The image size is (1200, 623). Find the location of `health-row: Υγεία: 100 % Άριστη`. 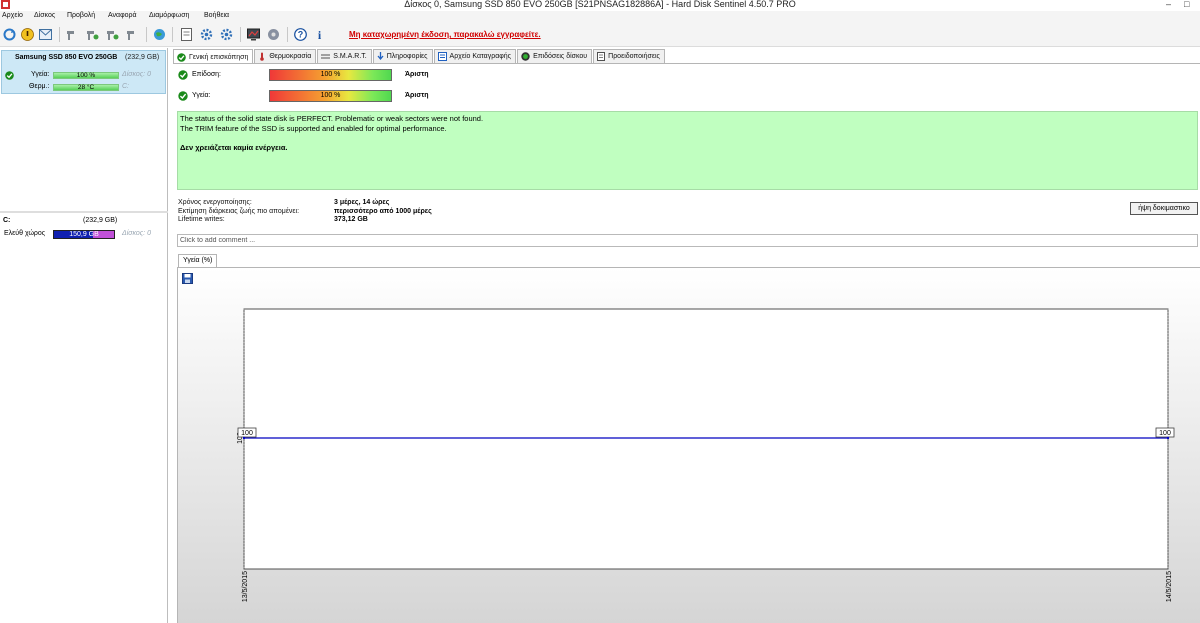

health-row: Υγεία: 100 % Άριστη is located at coordinates (328, 96).